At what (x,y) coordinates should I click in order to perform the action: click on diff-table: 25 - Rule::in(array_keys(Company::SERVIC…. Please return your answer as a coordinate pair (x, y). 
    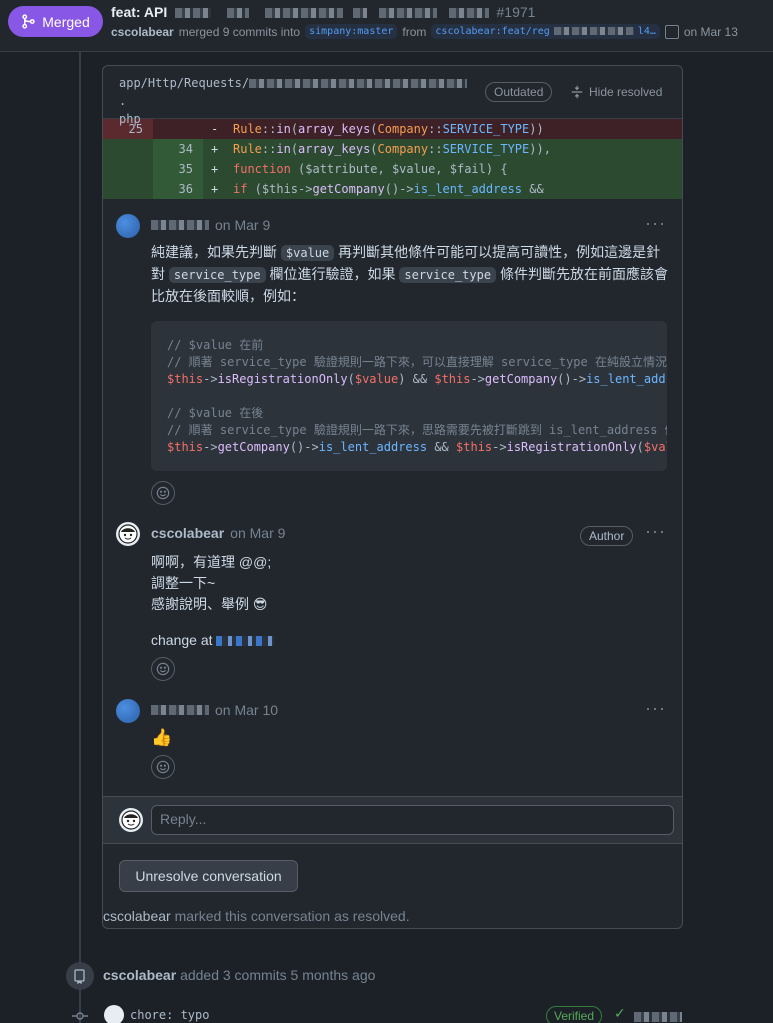
    Looking at the image, I should click on (392, 159).